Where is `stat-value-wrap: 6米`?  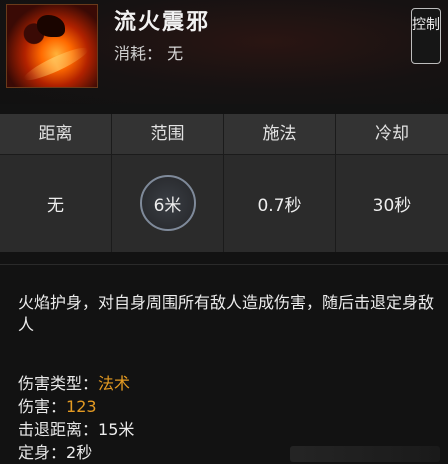 stat-value-wrap: 6米 is located at coordinates (167, 203).